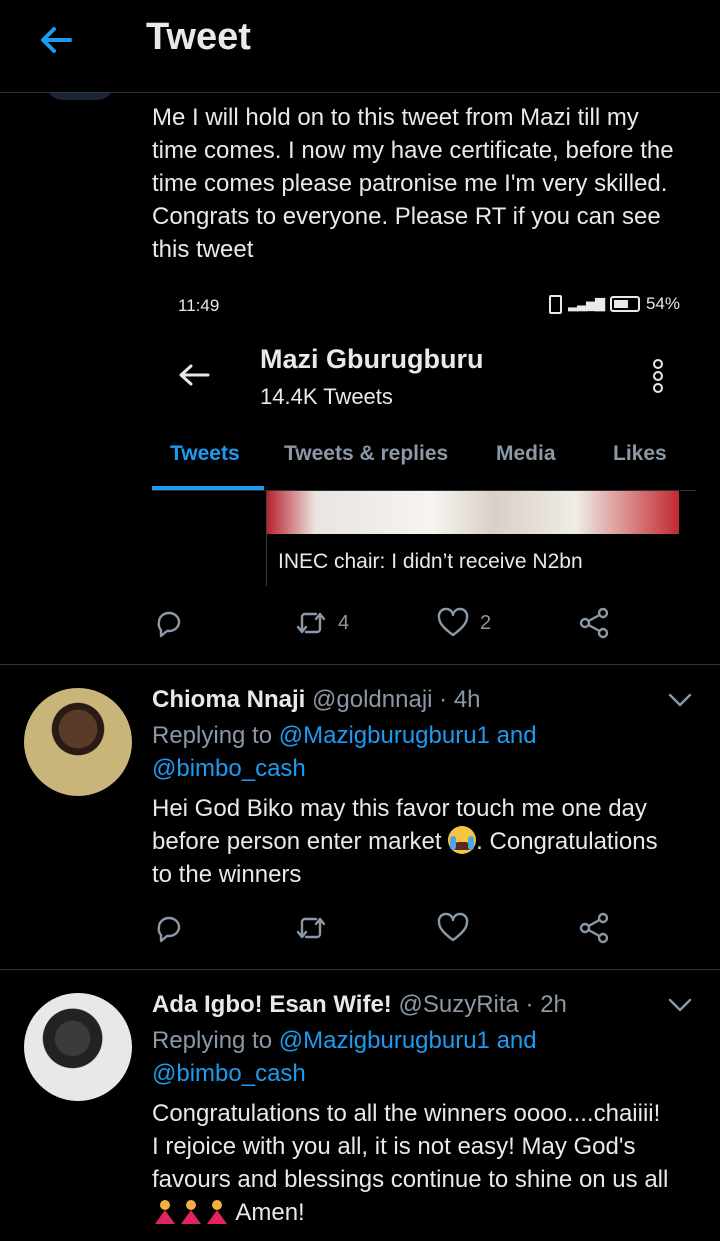 This screenshot has width=720, height=1241. I want to click on profile-tabs: Tweets Tweets & replies Media Likes, so click(424, 461).